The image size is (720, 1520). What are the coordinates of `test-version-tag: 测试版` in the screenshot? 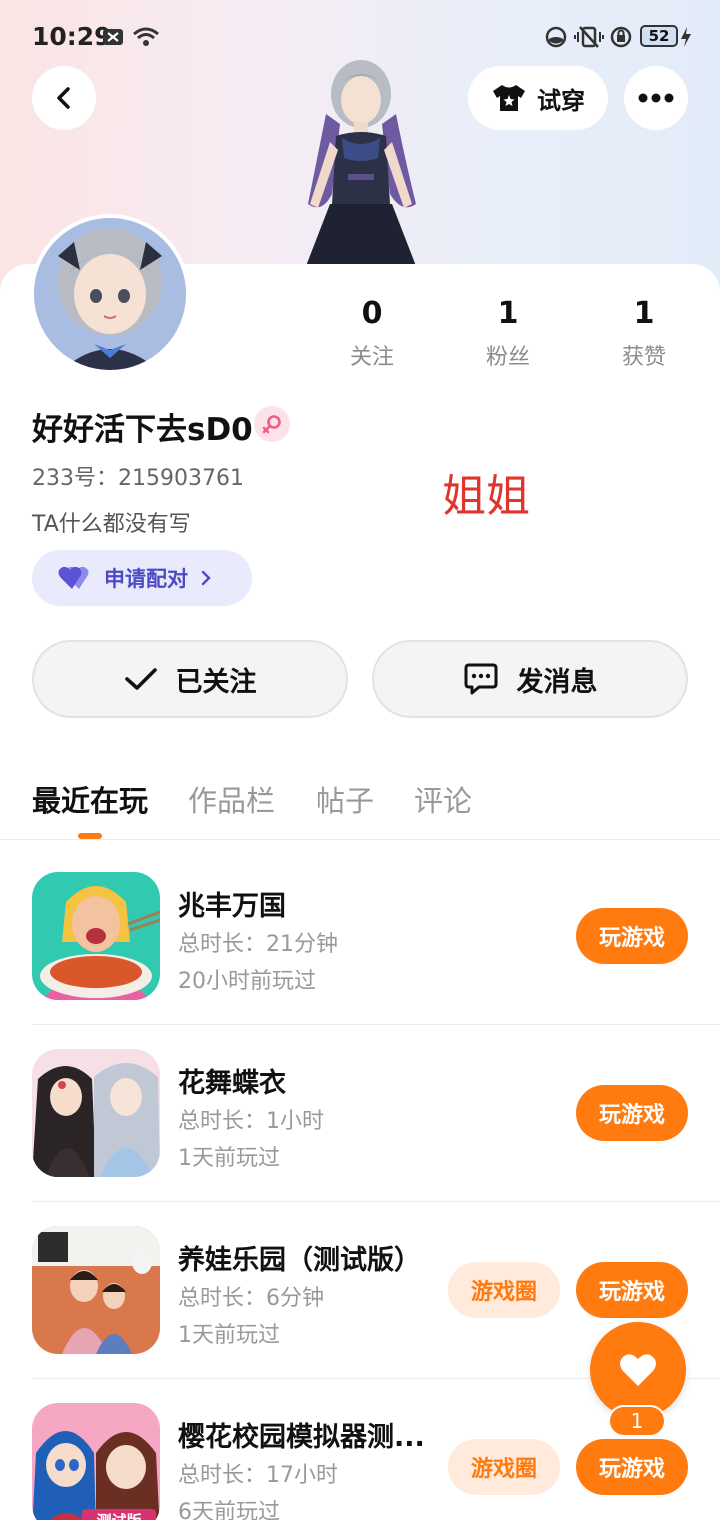 It's located at (118, 1516).